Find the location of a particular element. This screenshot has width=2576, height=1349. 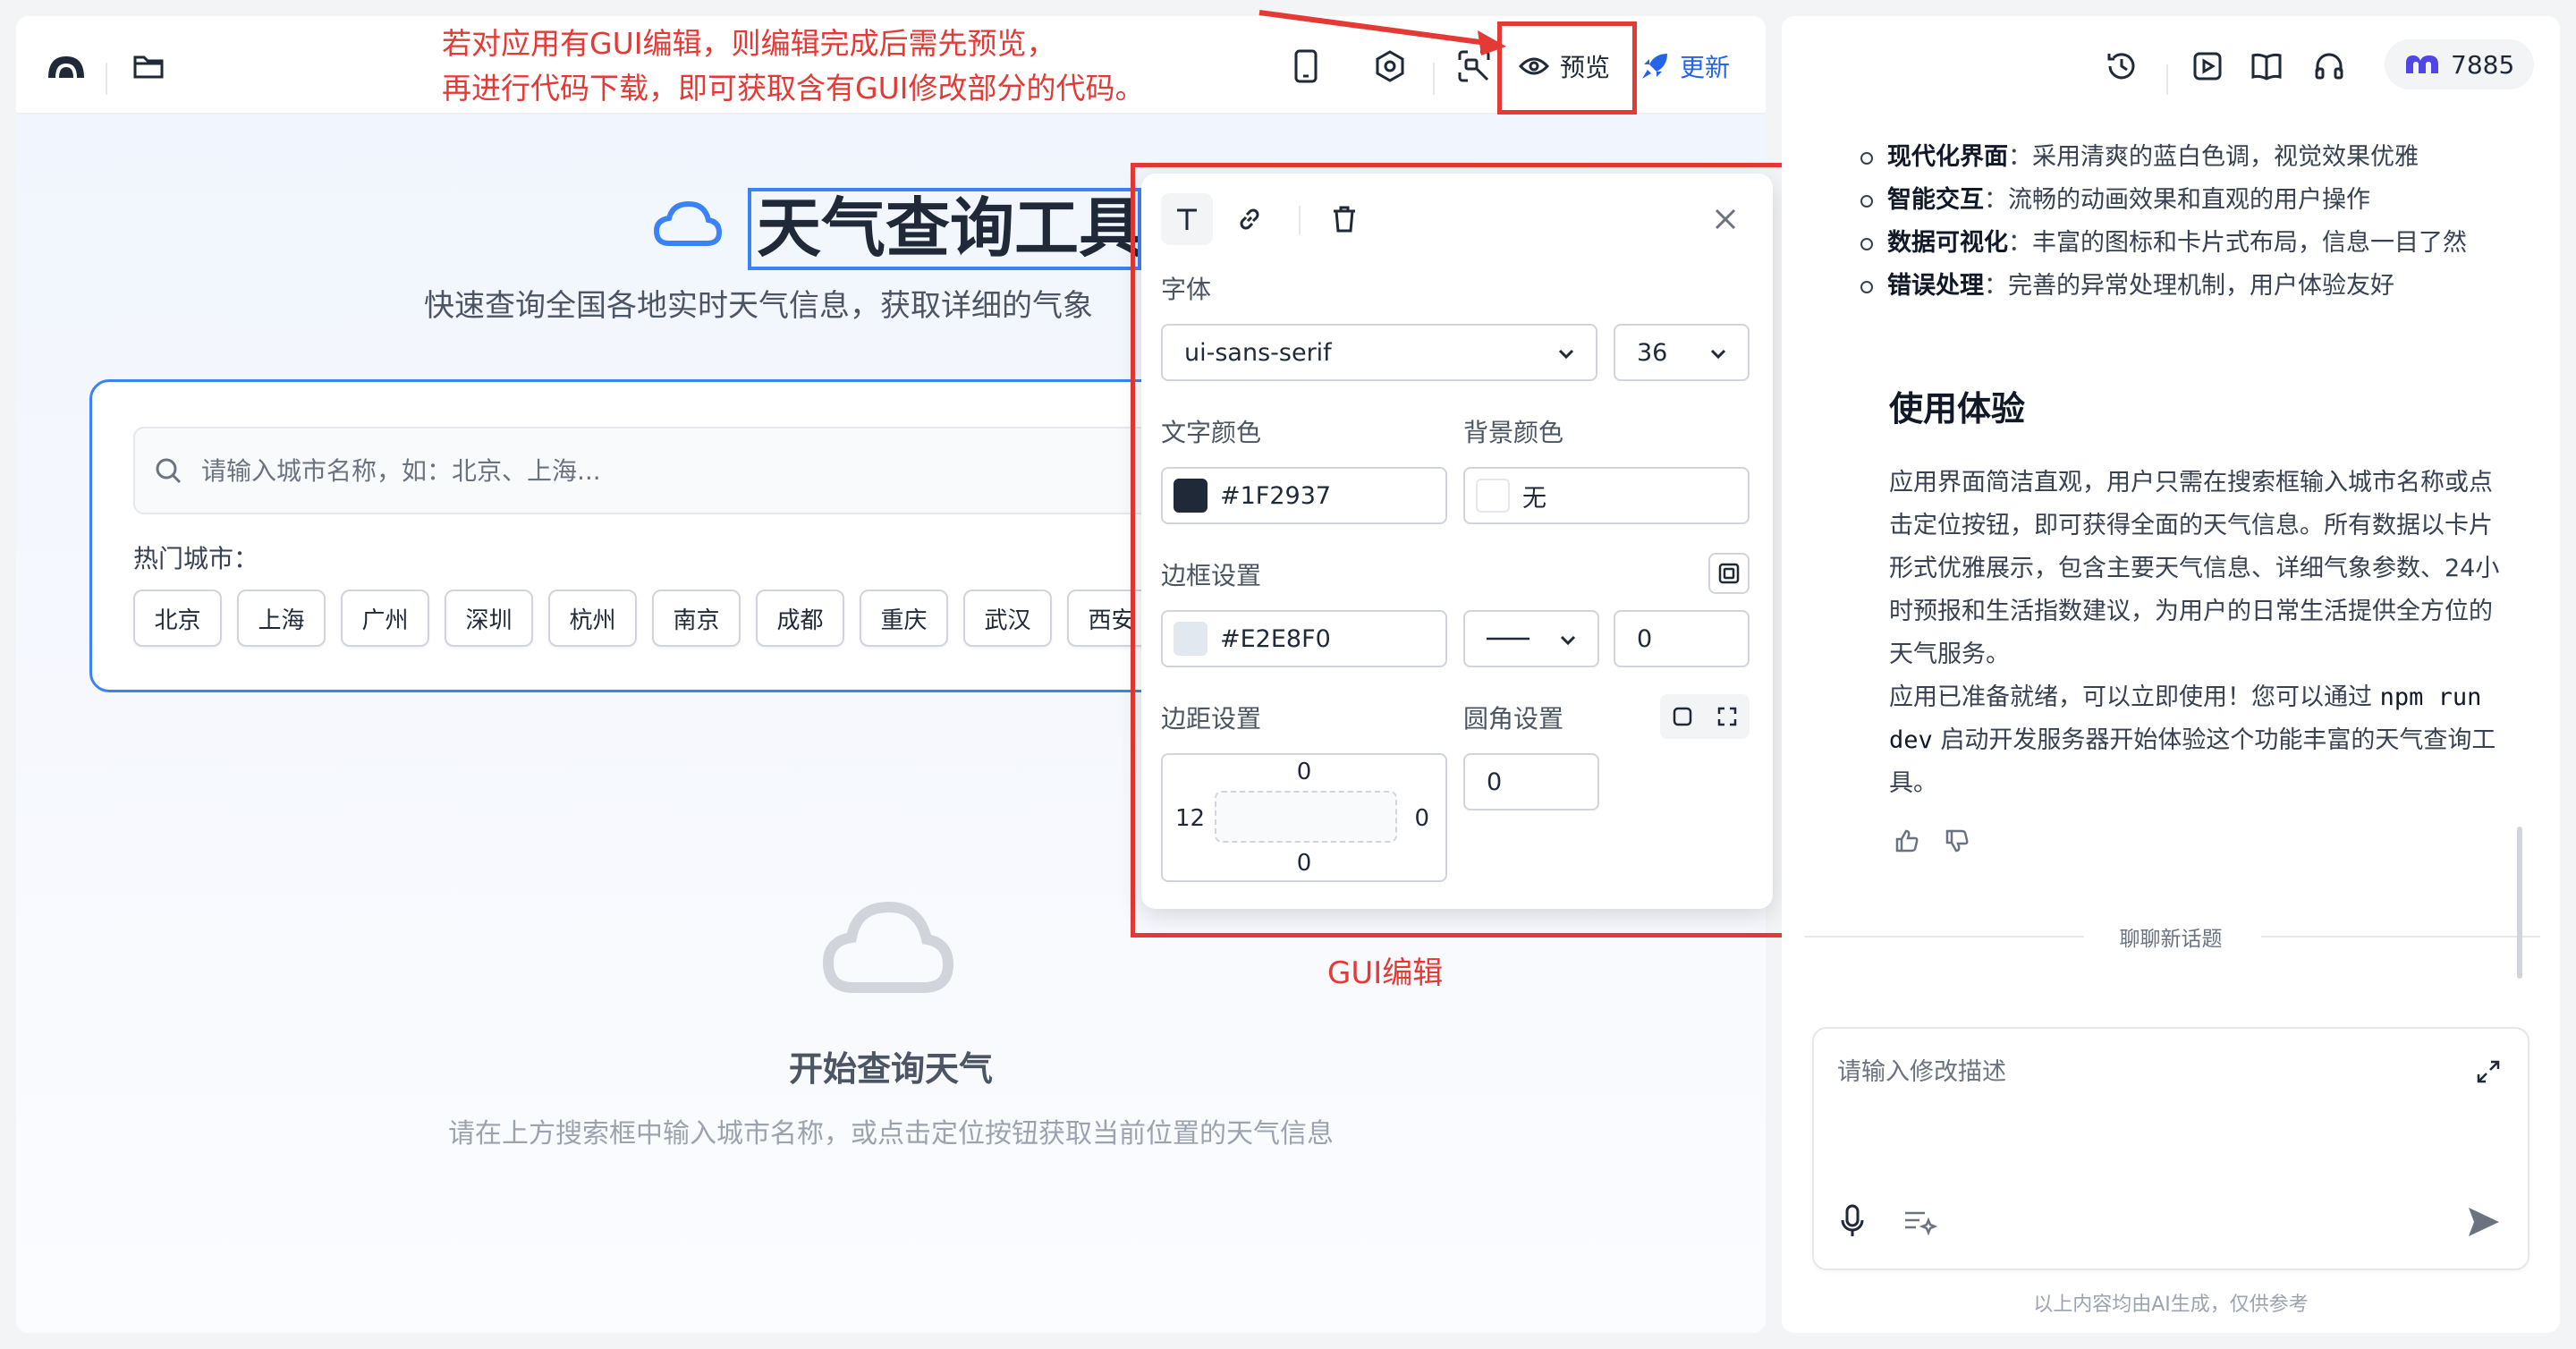

city-chip: 北京 is located at coordinates (177, 618).